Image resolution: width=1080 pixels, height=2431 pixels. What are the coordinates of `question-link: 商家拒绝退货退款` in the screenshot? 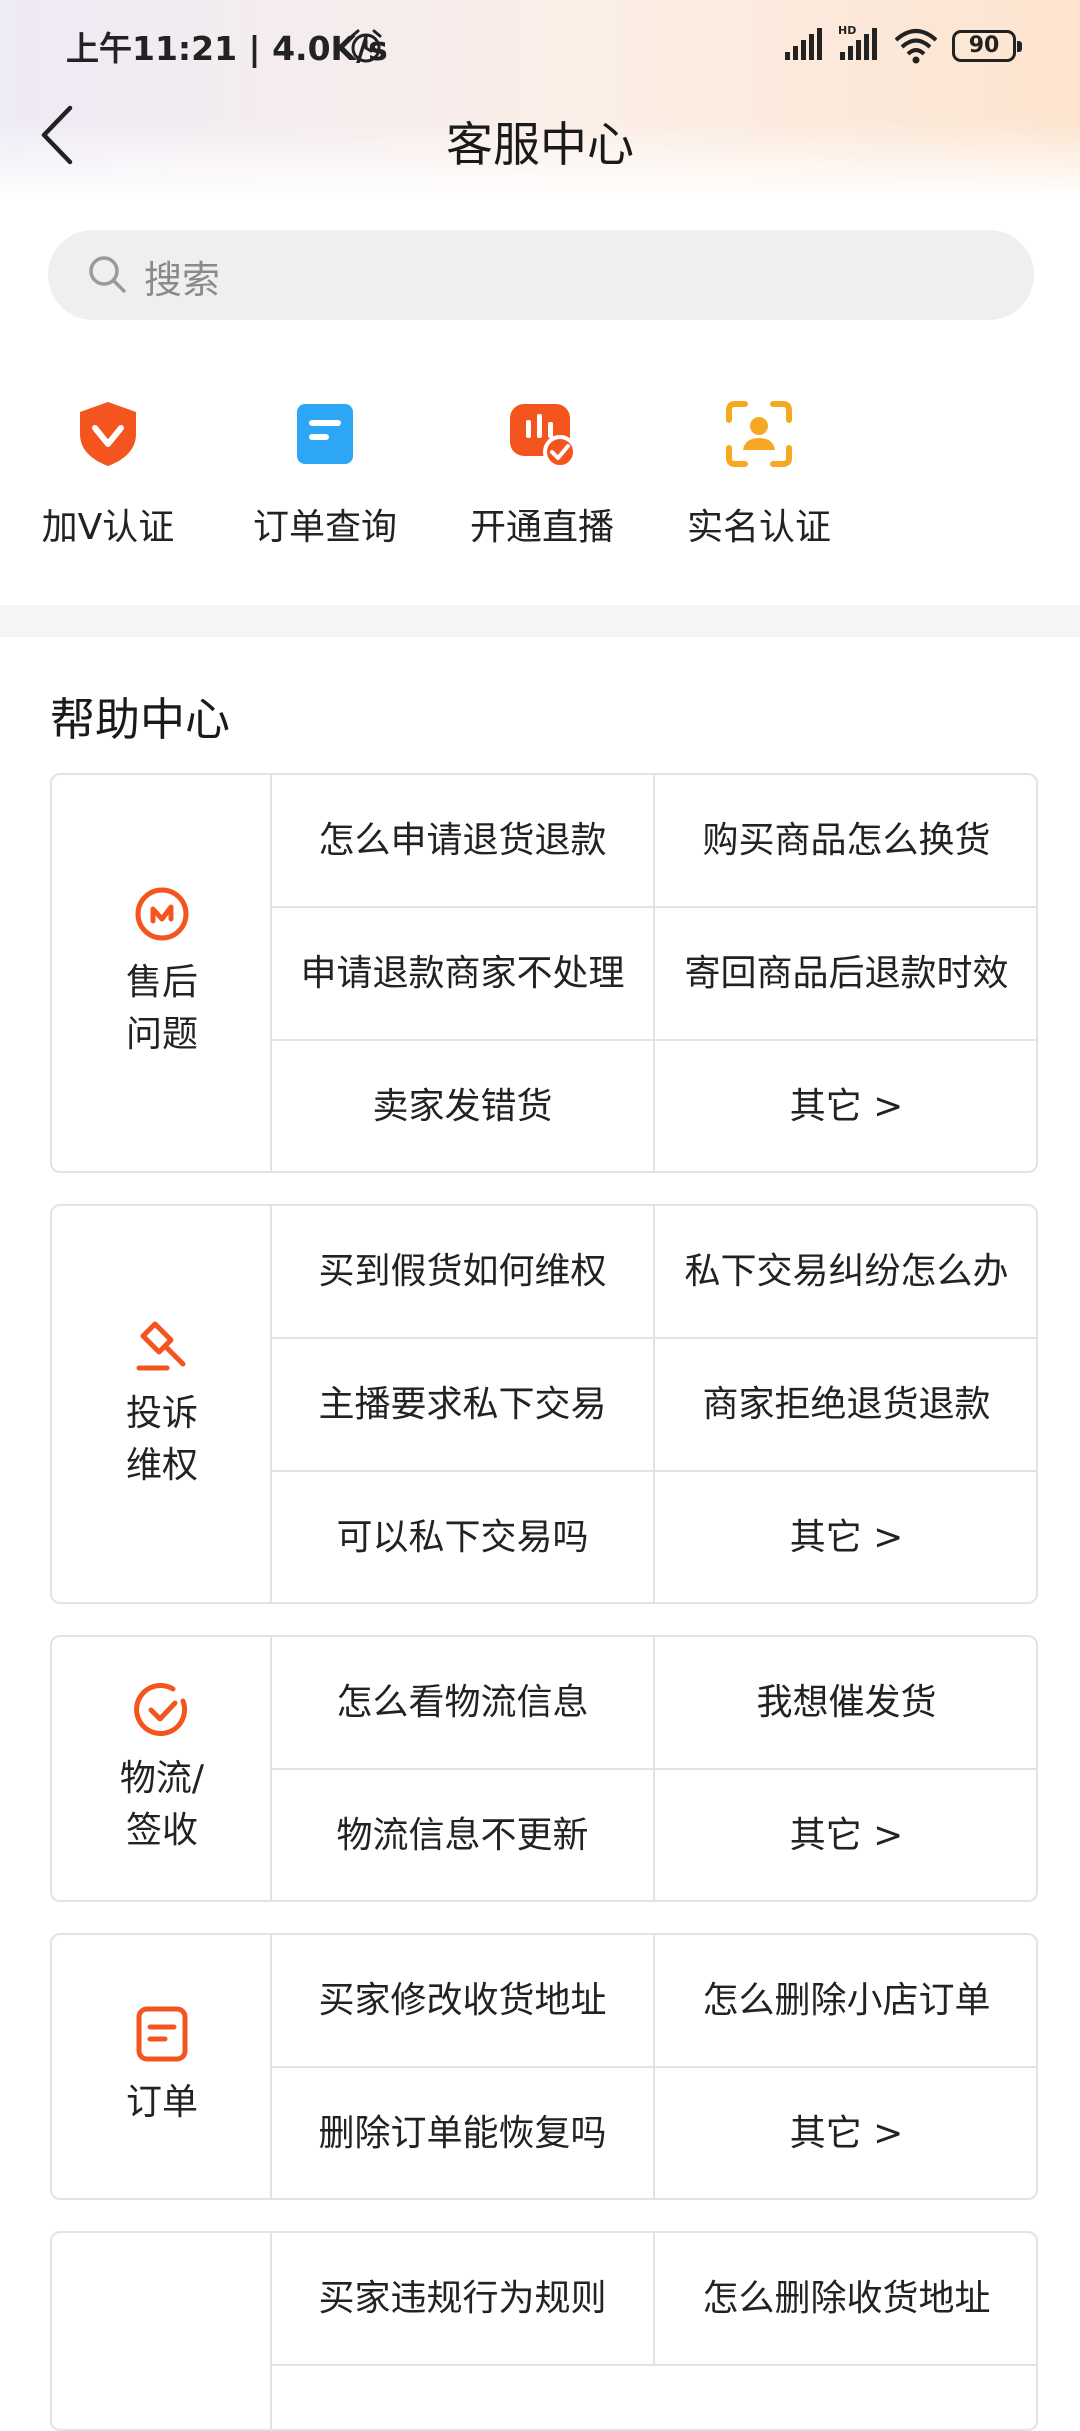 It's located at (845, 1404).